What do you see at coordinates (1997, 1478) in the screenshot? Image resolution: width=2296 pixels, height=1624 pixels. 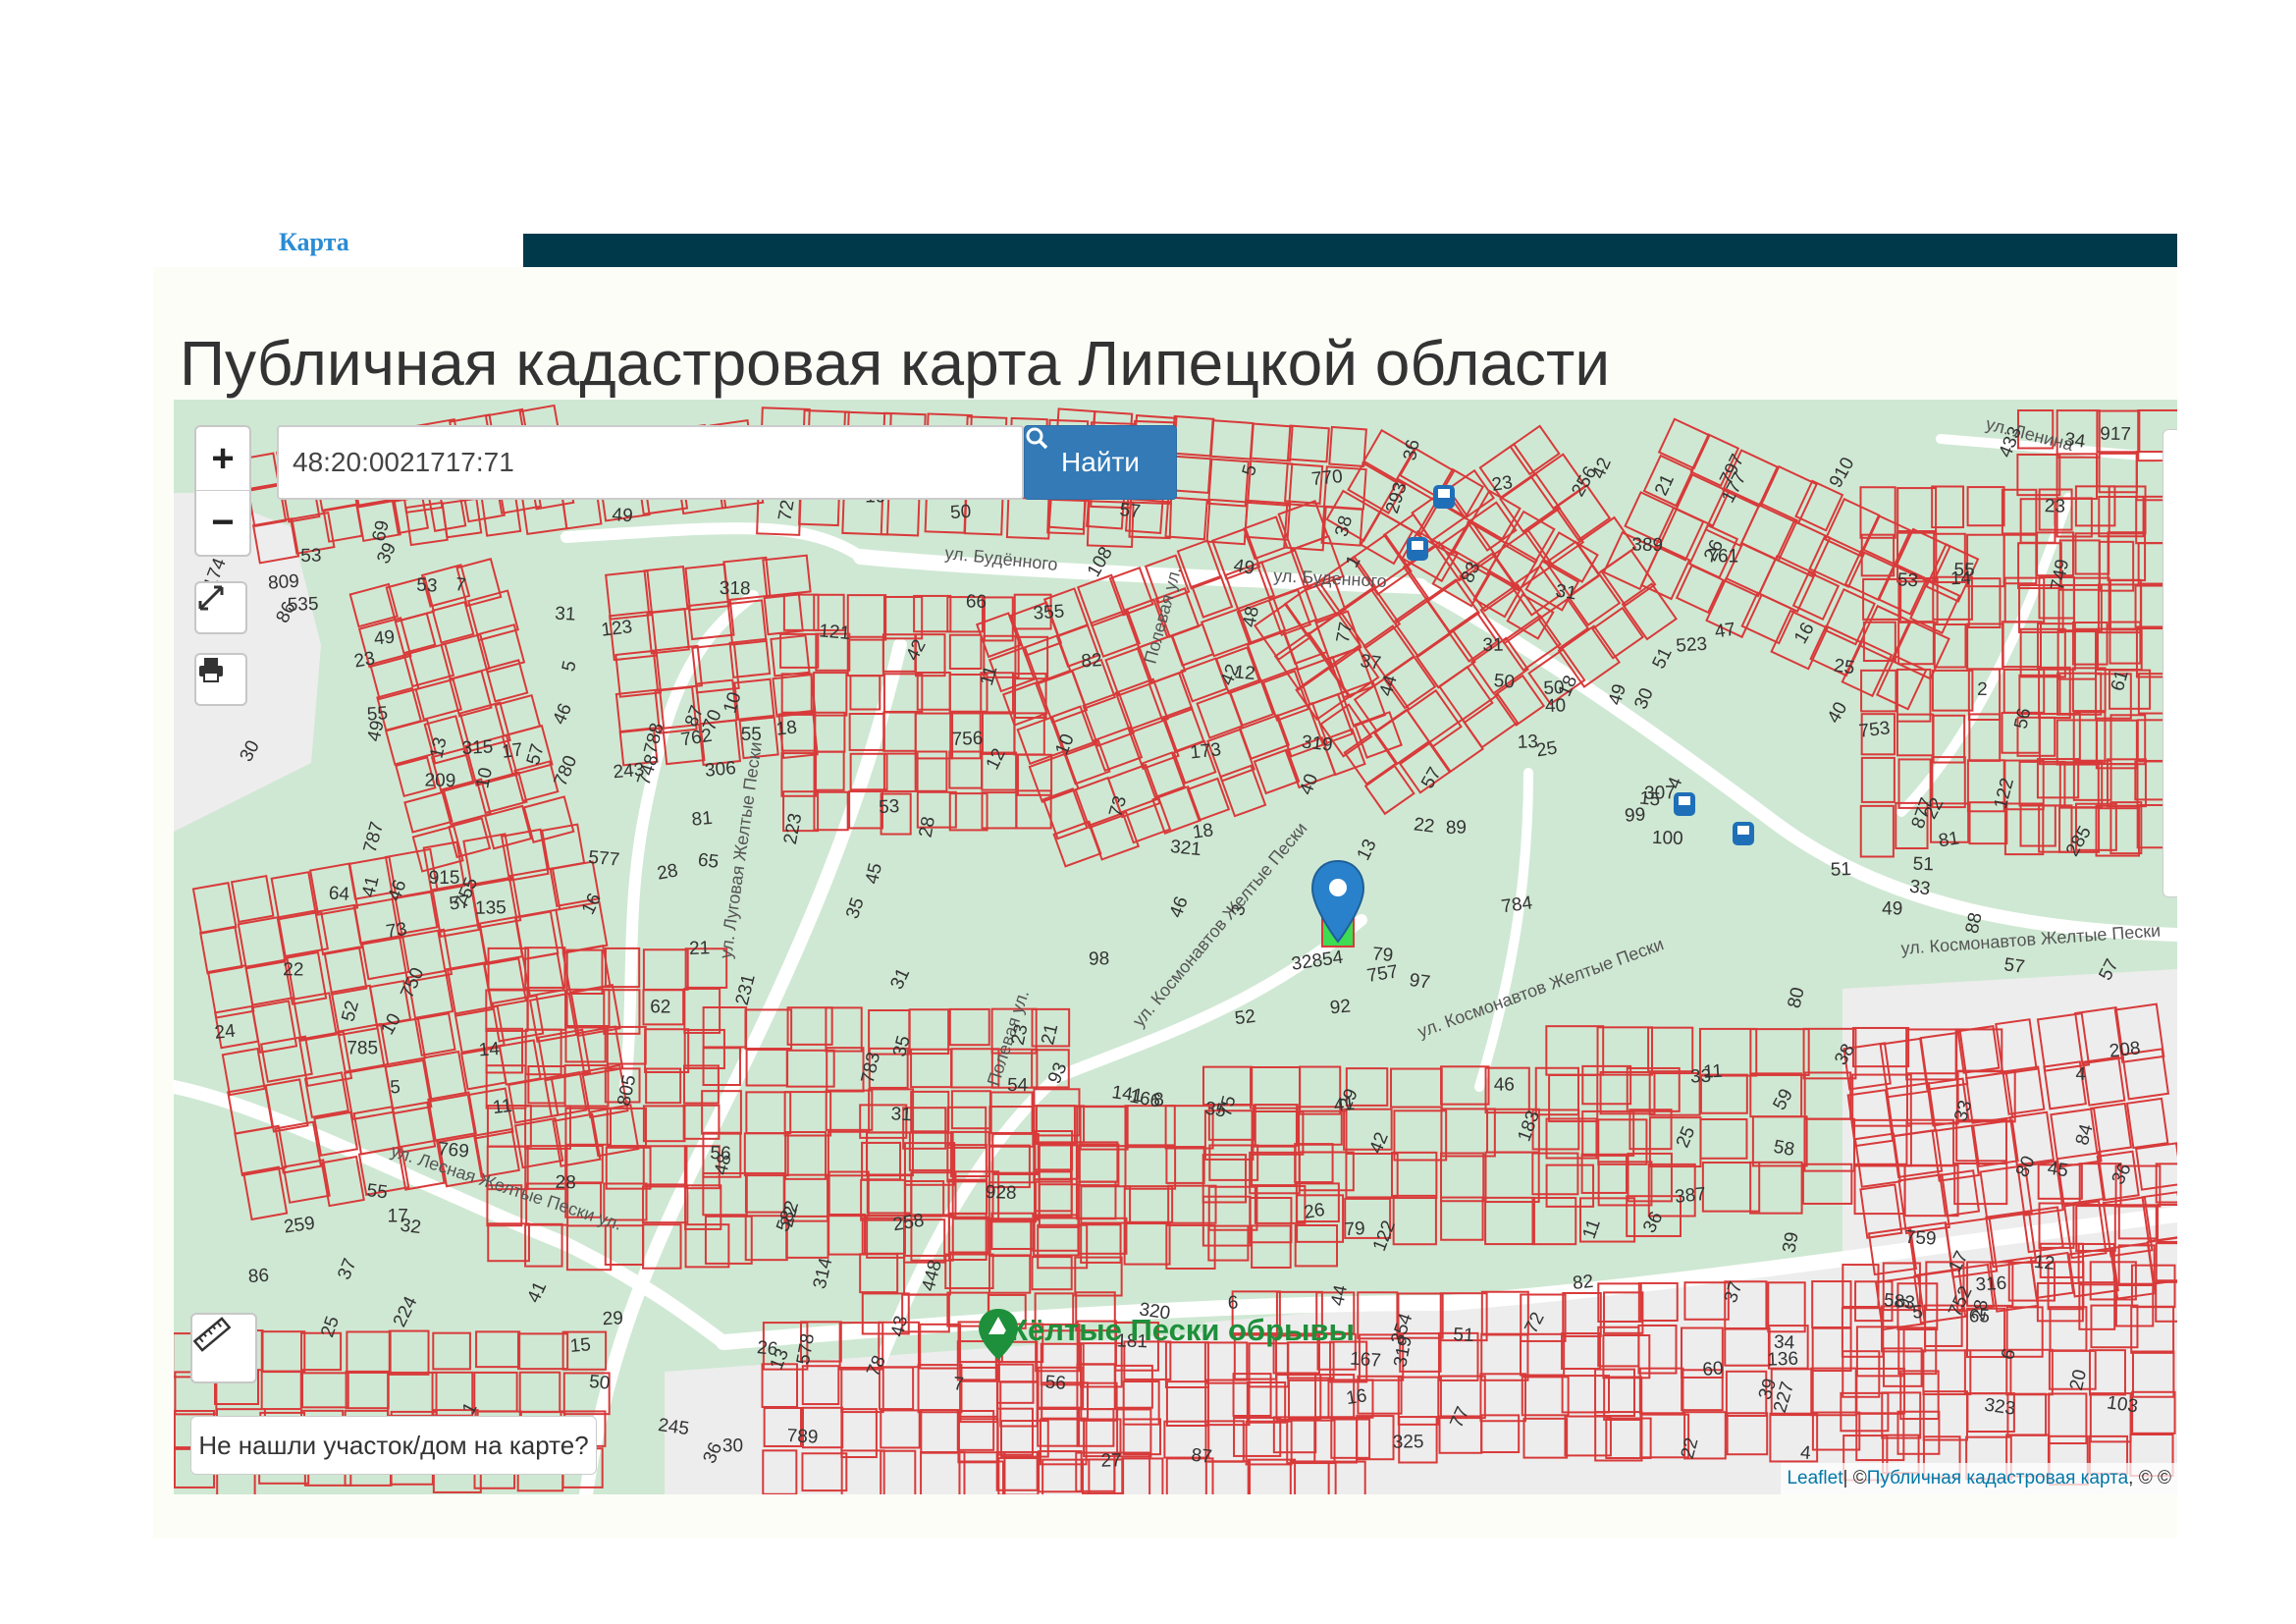 I see `source-link: Публичная кадастровая карта` at bounding box center [1997, 1478].